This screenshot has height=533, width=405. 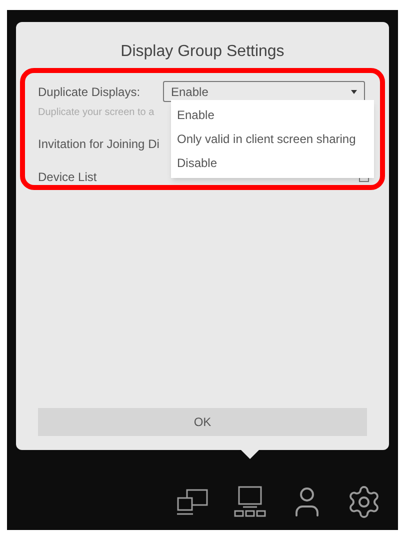 I want to click on duplicate-displays-select: Enable, so click(x=264, y=91).